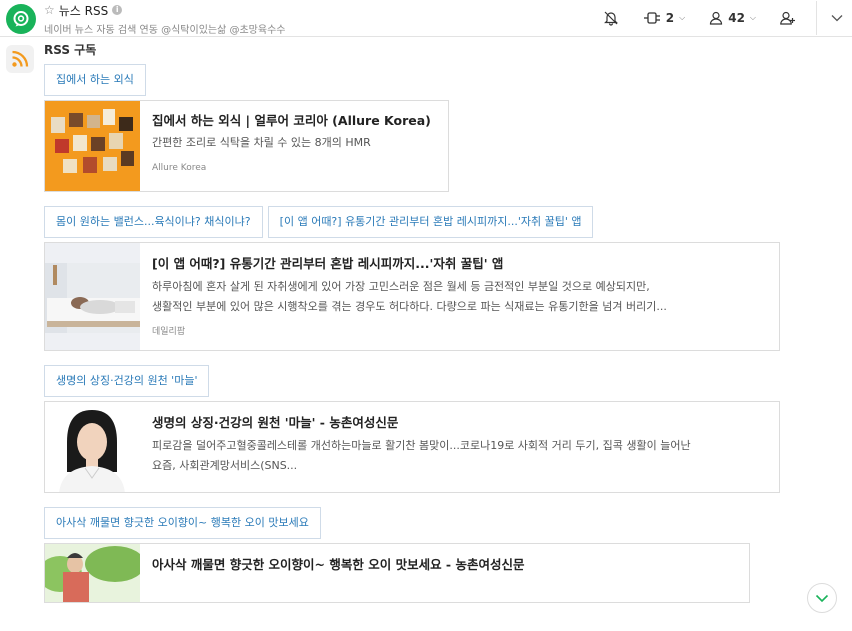 The width and height of the screenshot is (852, 631). Describe the element at coordinates (49, 10) in the screenshot. I see `star-icon: ☆` at that location.